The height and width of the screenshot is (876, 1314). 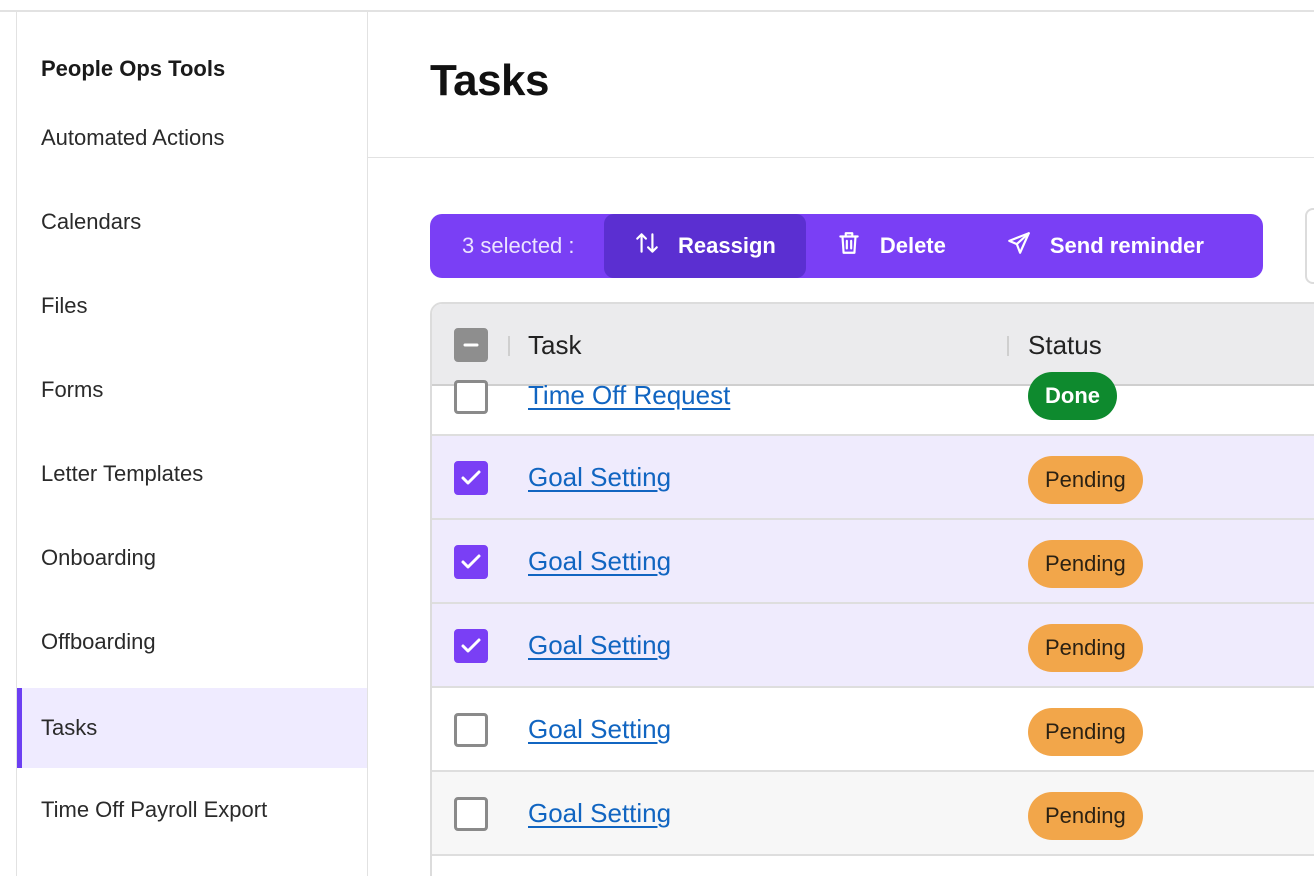 I want to click on page-header: Tasks, so click(x=841, y=85).